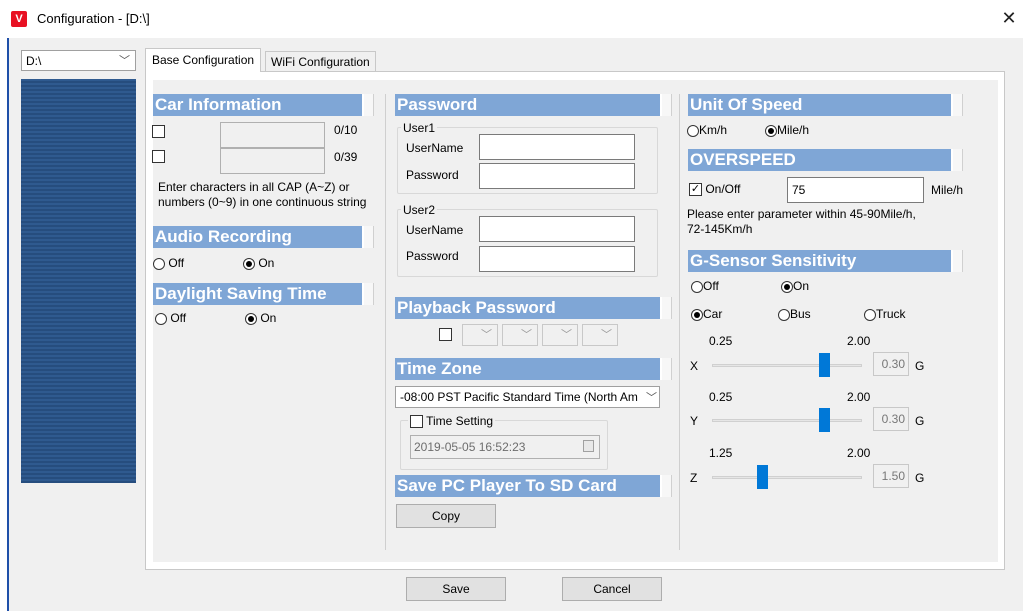 The height and width of the screenshot is (611, 1023). I want to click on x-axis-label: X, so click(694, 366).